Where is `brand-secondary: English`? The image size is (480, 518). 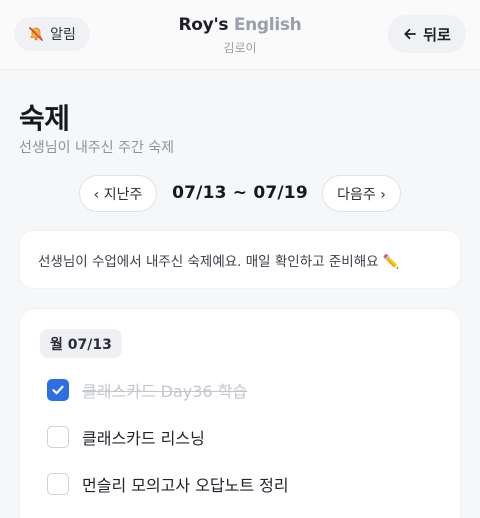
brand-secondary: English is located at coordinates (267, 25).